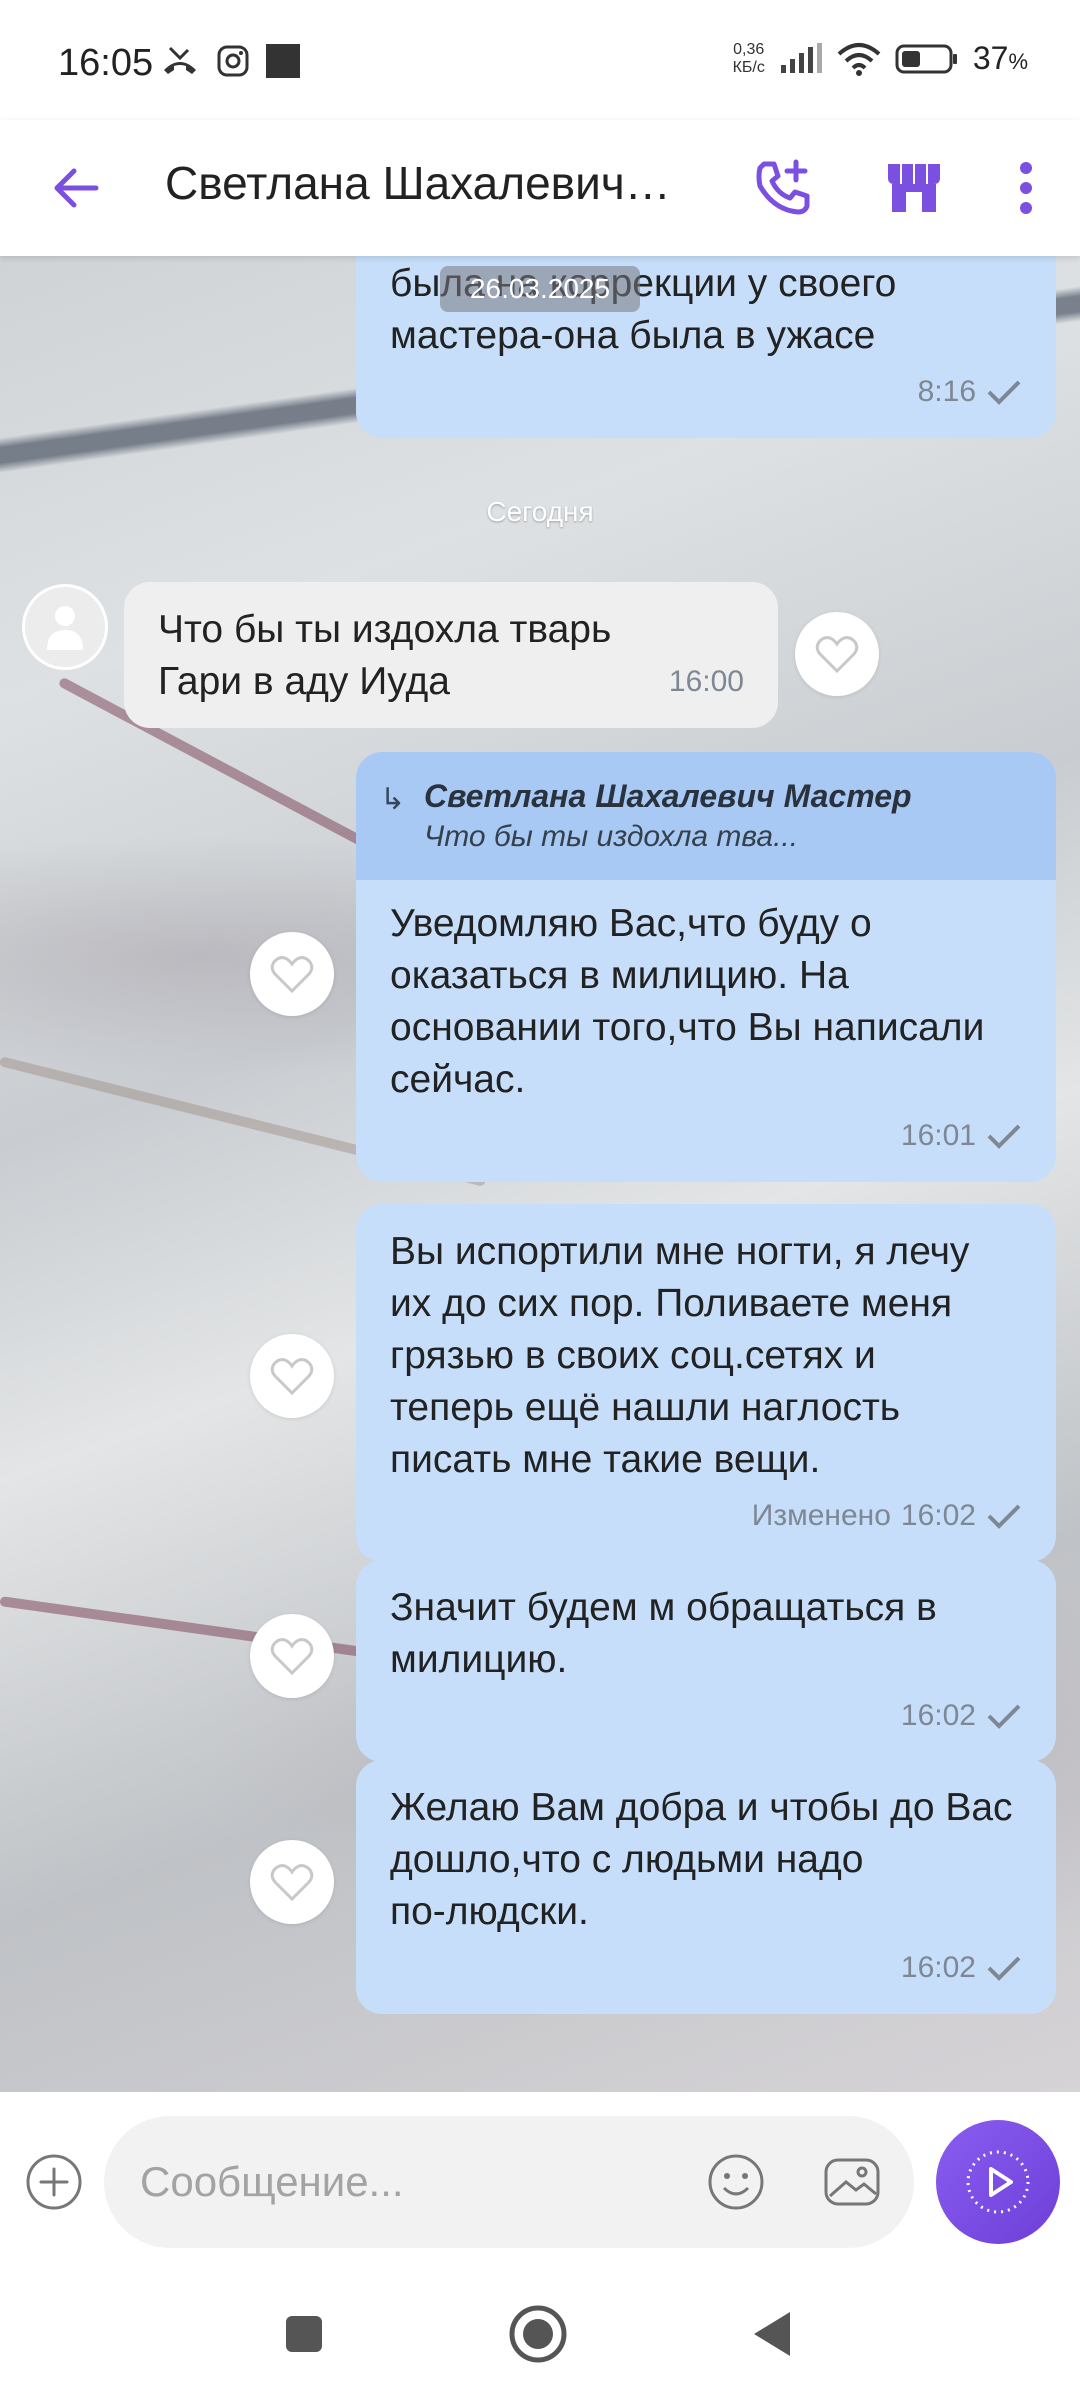  I want to click on edited-label: Изменено, so click(821, 1515).